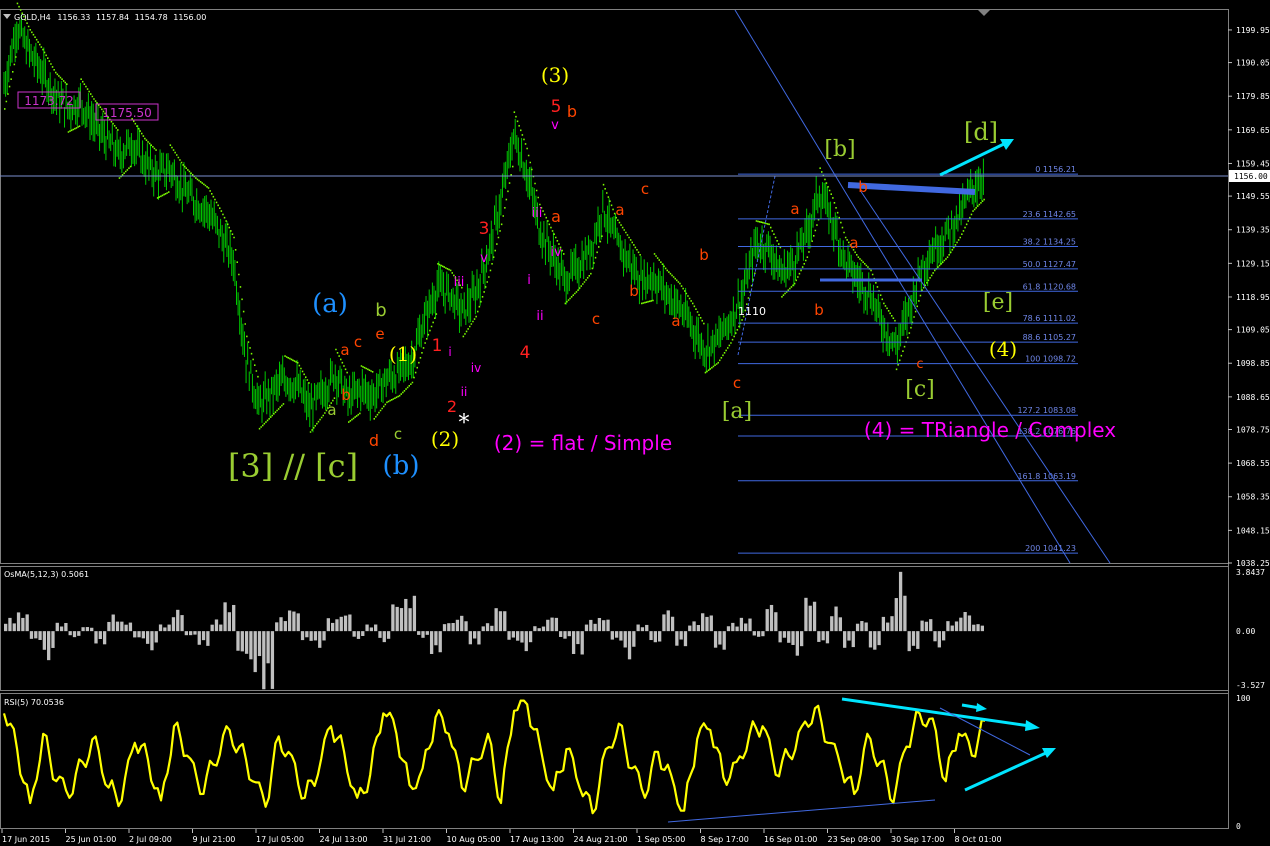 The width and height of the screenshot is (1270, 846). What do you see at coordinates (539, 316) in the screenshot?
I see `wave-label: ii` at bounding box center [539, 316].